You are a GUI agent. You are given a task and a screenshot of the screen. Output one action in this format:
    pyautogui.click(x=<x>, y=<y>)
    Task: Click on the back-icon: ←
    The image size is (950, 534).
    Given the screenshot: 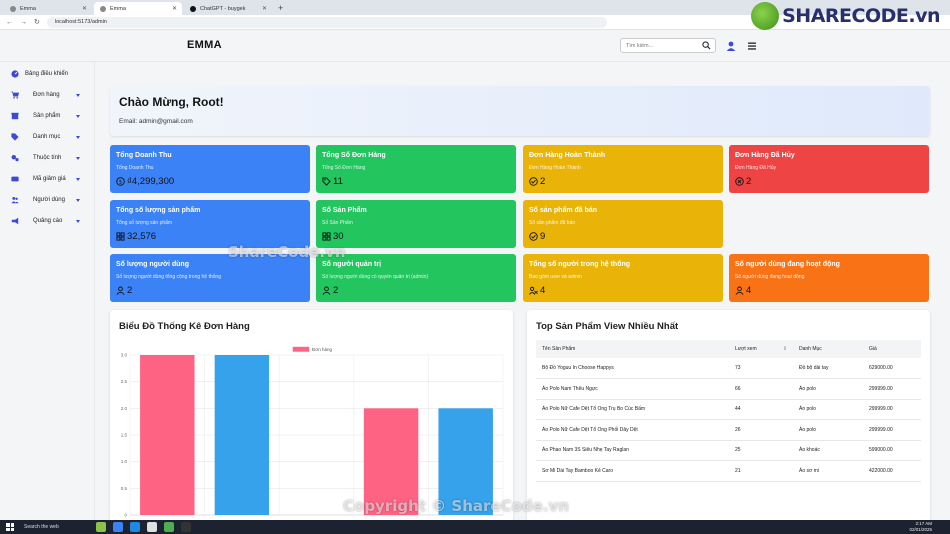 What is the action you would take?
    pyautogui.click(x=9, y=22)
    